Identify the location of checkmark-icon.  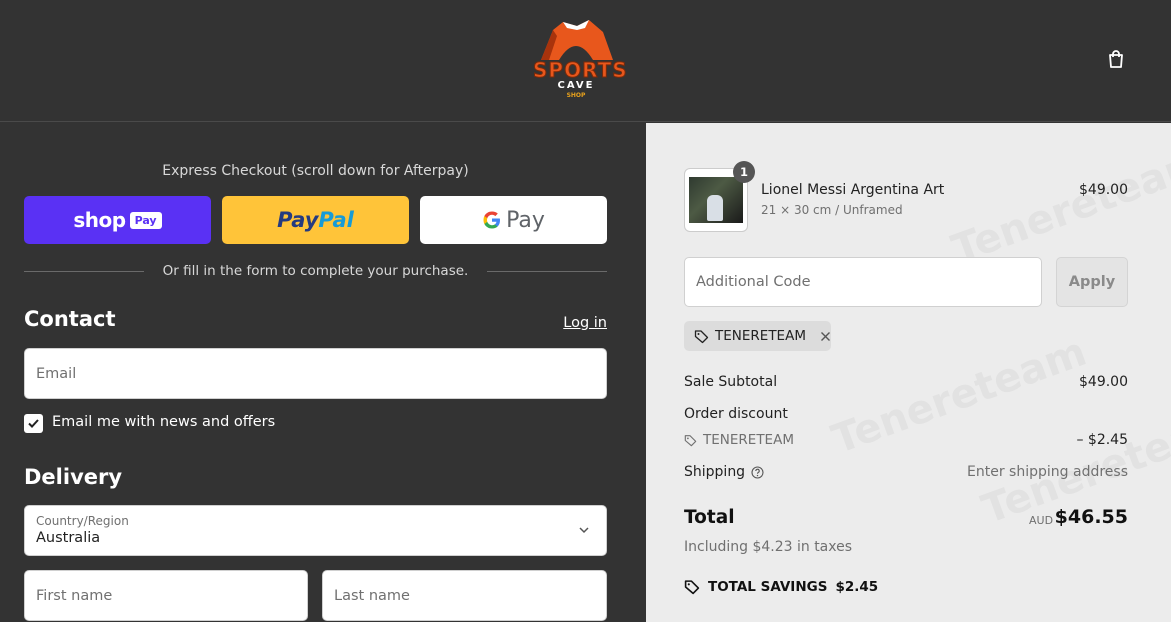
(33, 423).